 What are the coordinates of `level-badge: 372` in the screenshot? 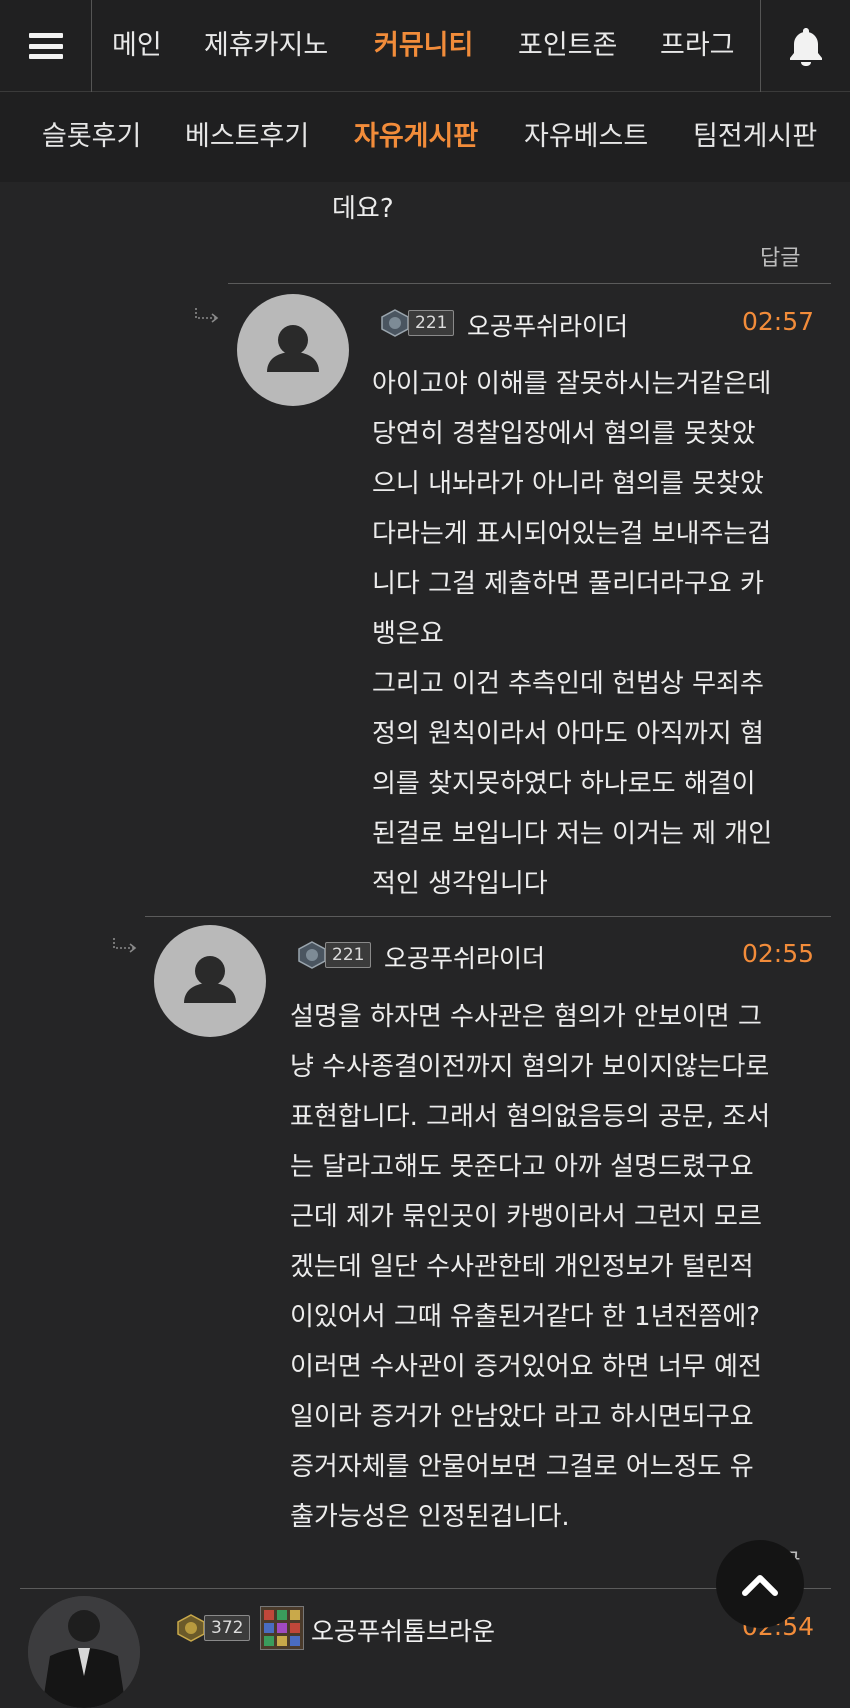 It's located at (213, 1628).